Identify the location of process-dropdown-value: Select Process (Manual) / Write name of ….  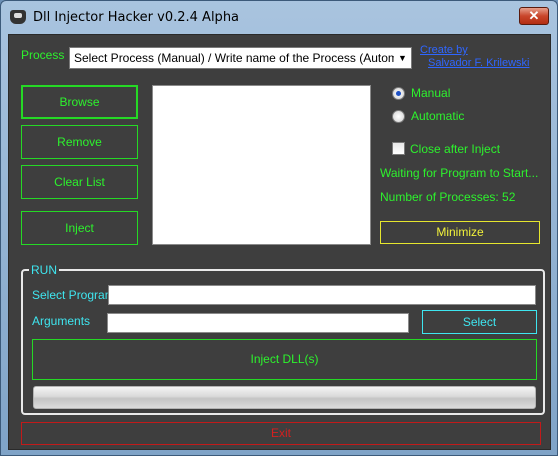
(243, 58).